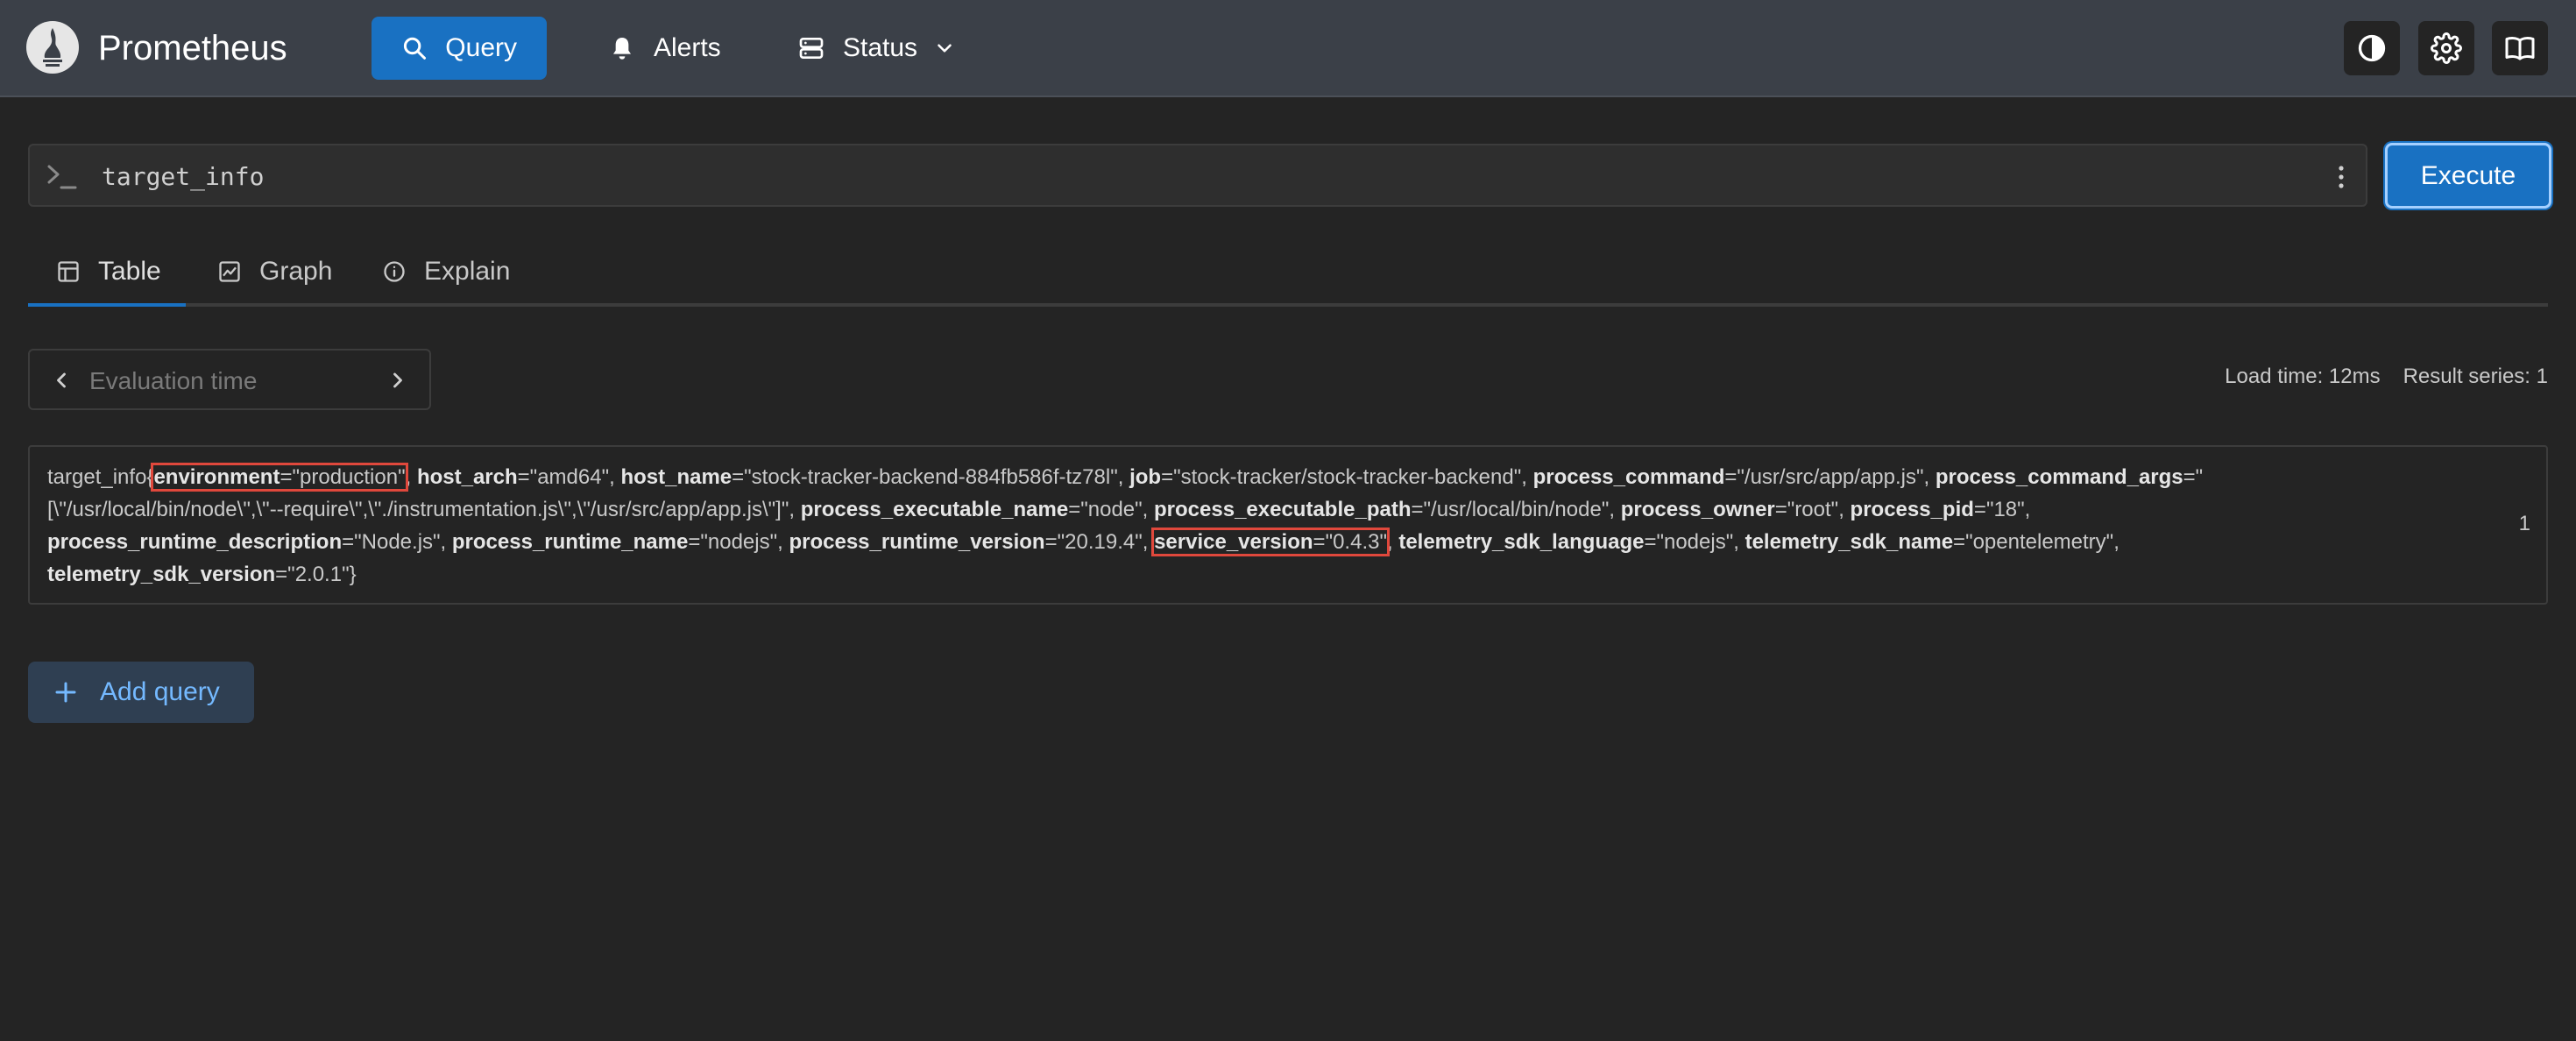 Image resolution: width=2576 pixels, height=1041 pixels. I want to click on label-name: host_name, so click(676, 477).